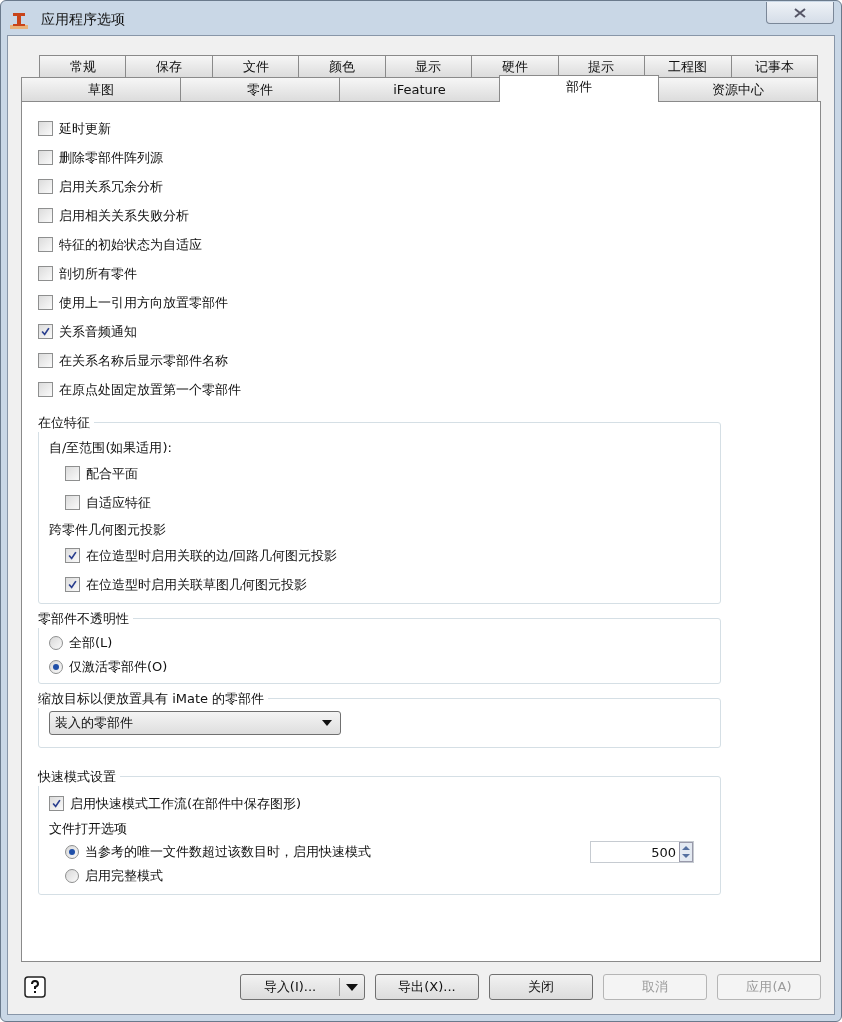  I want to click on group-title: 零部件不透明性, so click(85, 619).